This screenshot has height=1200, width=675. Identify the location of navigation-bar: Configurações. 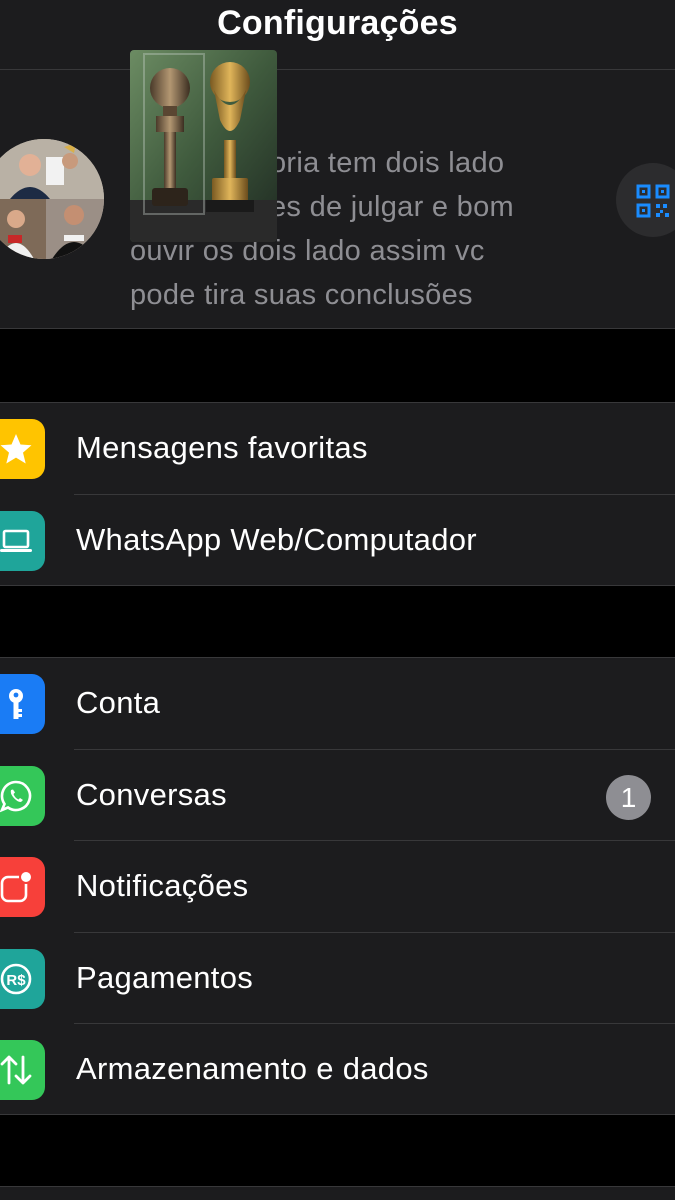
(337, 35).